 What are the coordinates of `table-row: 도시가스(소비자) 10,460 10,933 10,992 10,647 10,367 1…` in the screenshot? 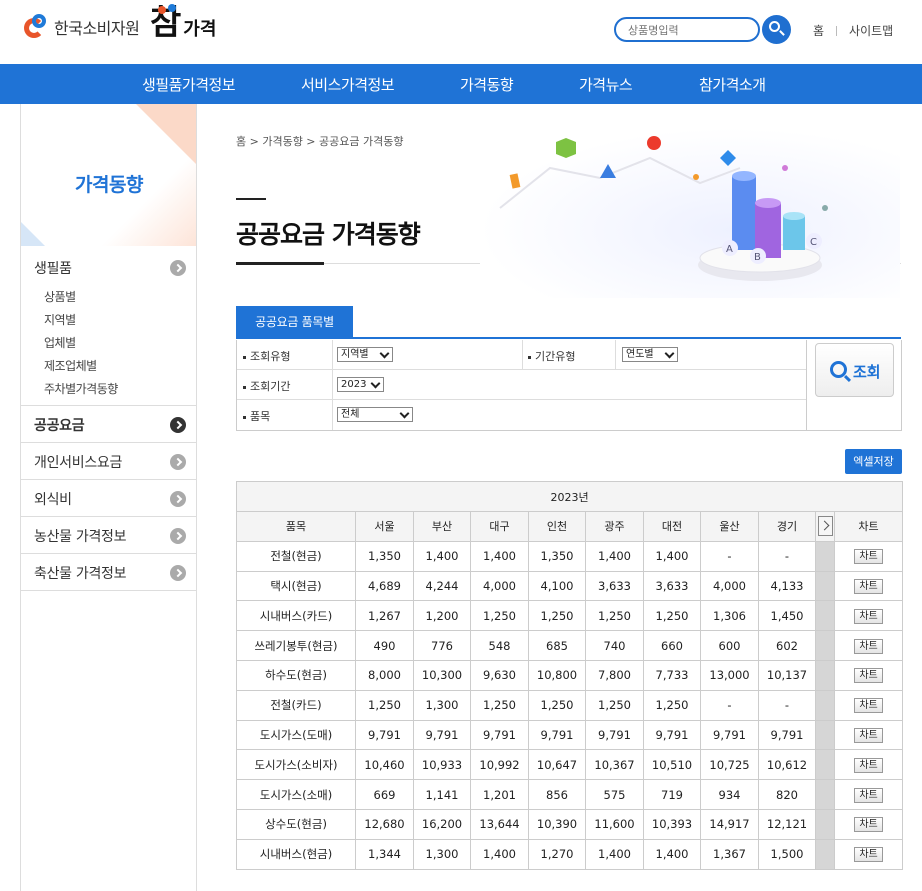 It's located at (570, 765).